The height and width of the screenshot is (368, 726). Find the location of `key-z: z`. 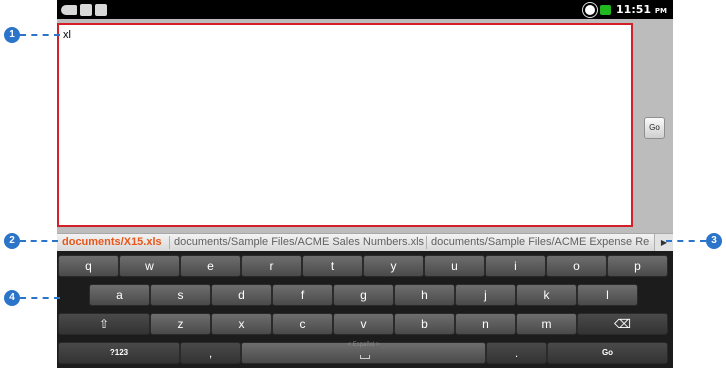

key-z: z is located at coordinates (180, 324).